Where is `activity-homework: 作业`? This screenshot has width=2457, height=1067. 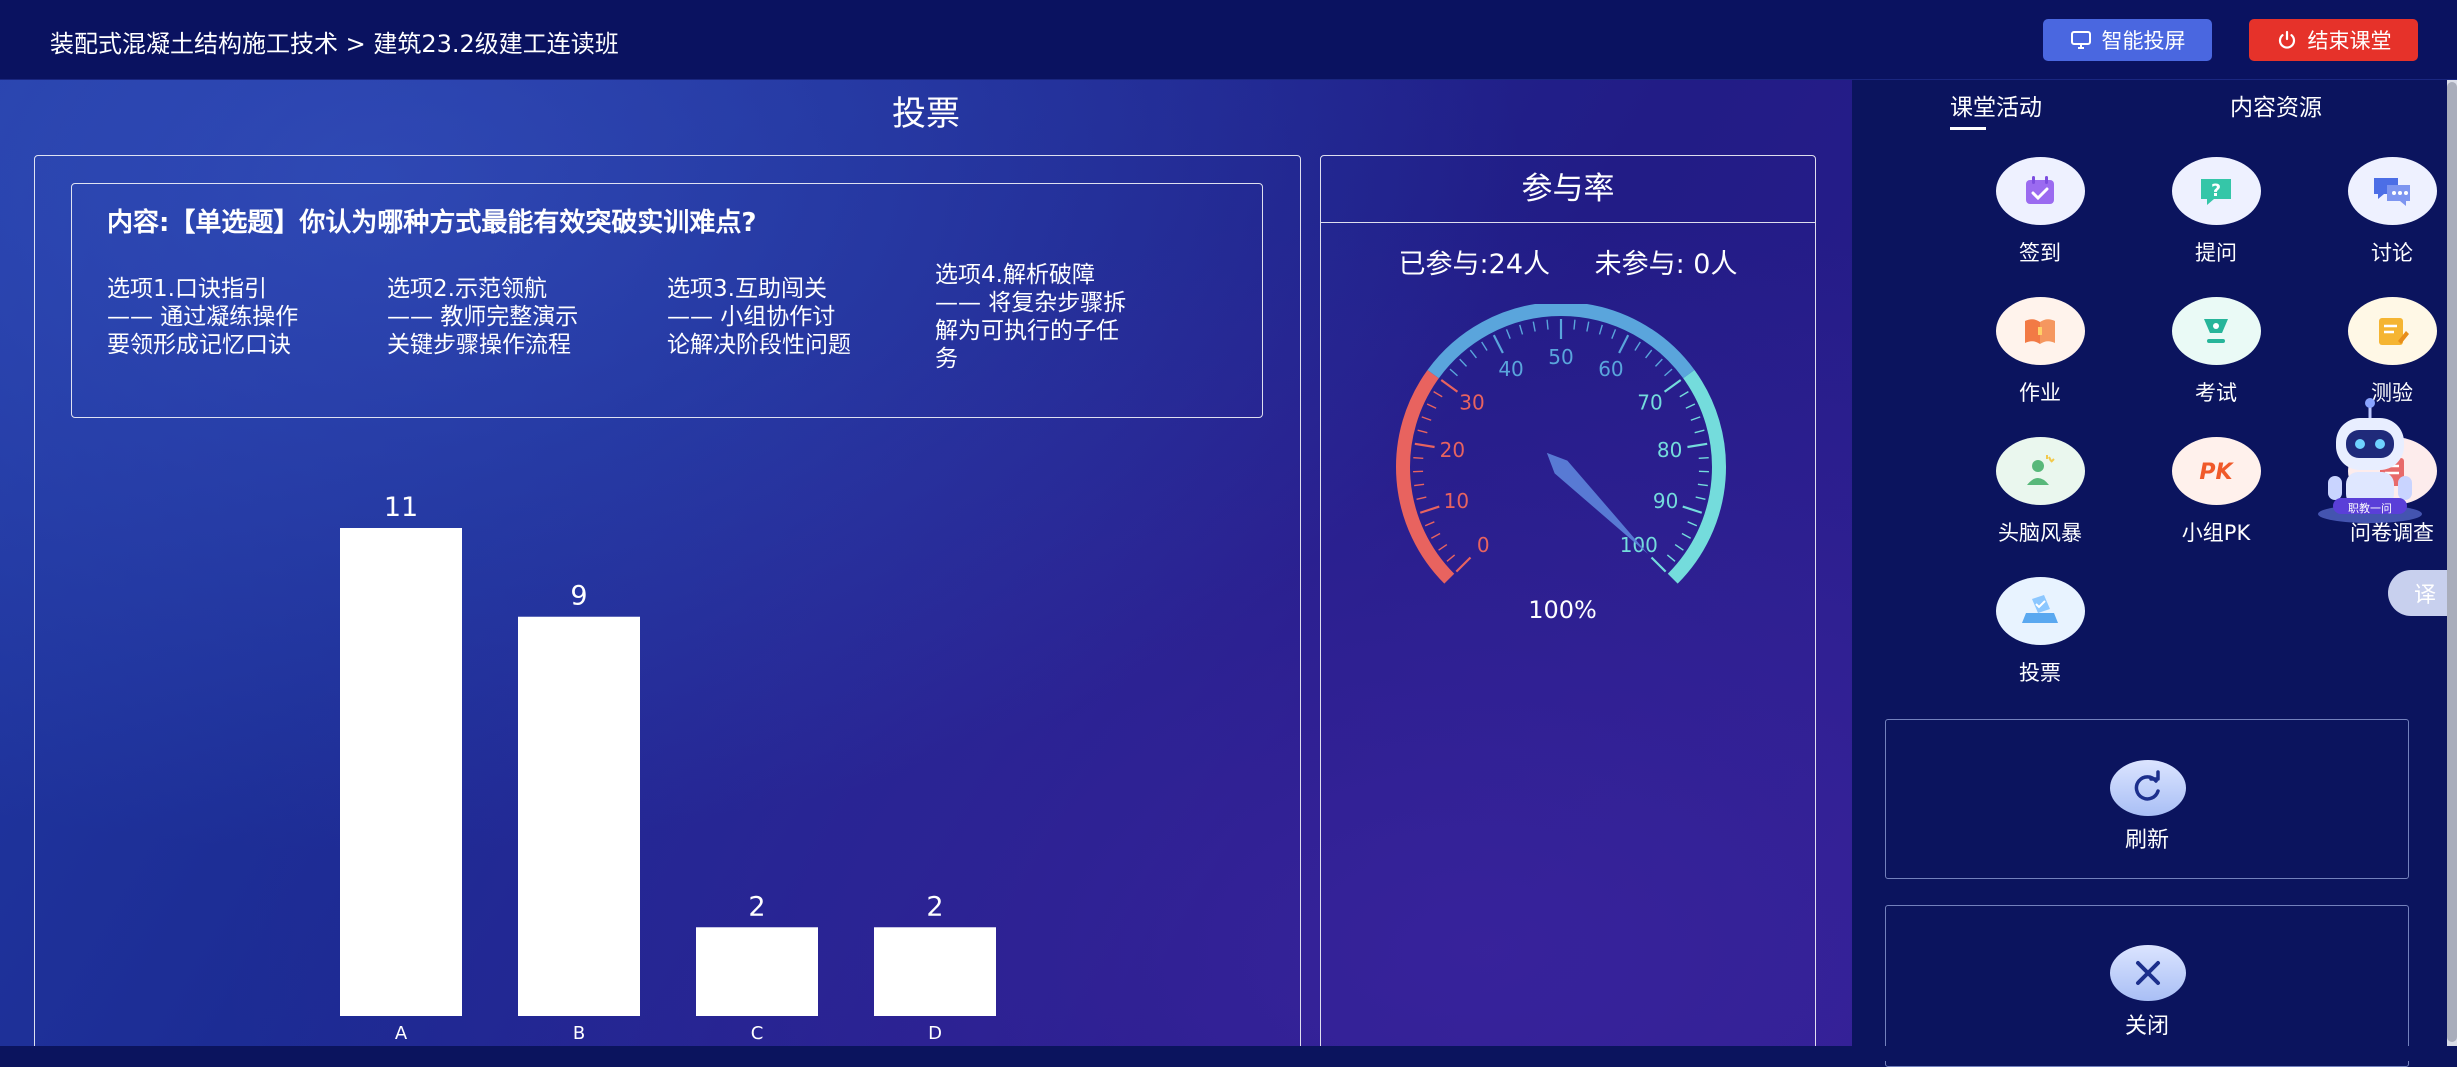
activity-homework: 作业 is located at coordinates (2040, 352).